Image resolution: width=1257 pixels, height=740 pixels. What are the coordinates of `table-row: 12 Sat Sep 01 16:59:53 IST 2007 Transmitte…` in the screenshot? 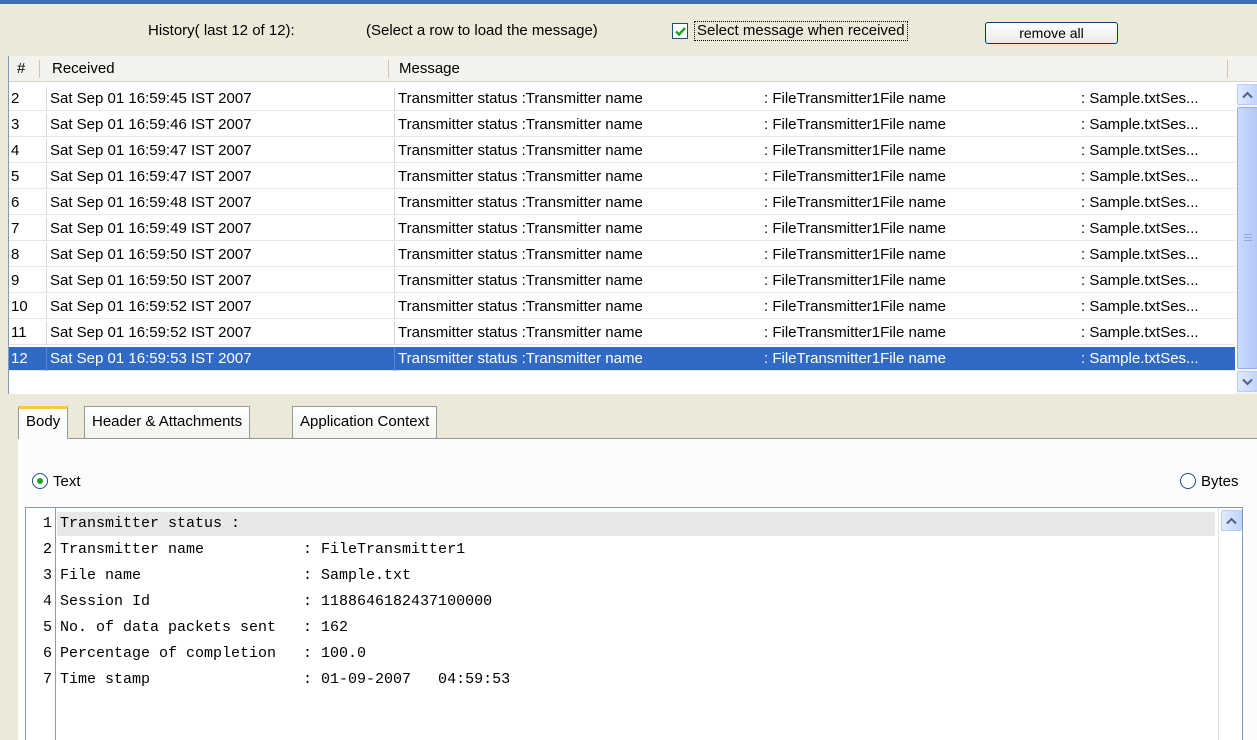 It's located at (622, 359).